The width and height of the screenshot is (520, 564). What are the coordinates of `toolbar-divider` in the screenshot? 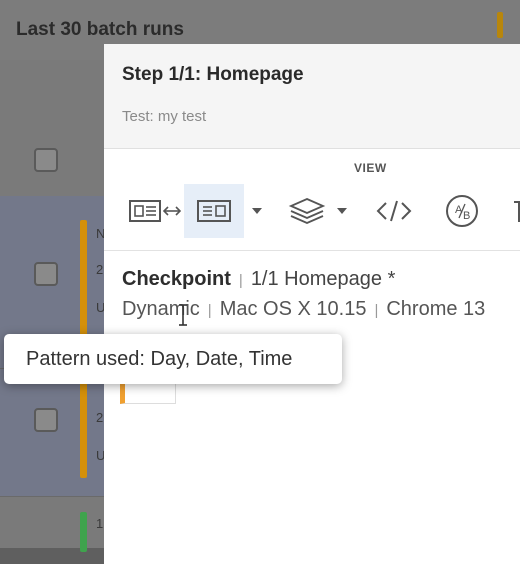 It's located at (312, 250).